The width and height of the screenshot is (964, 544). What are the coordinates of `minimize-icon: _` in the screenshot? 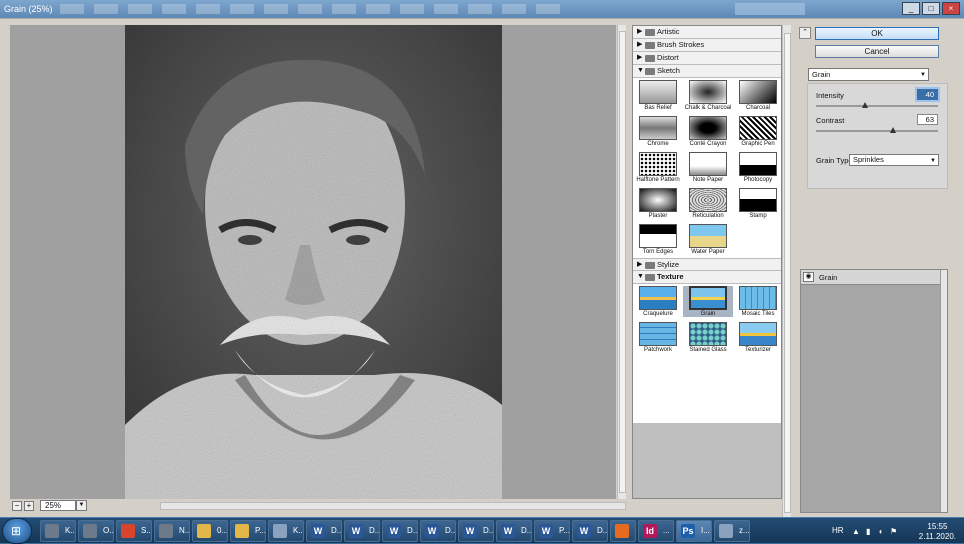 It's located at (911, 8).